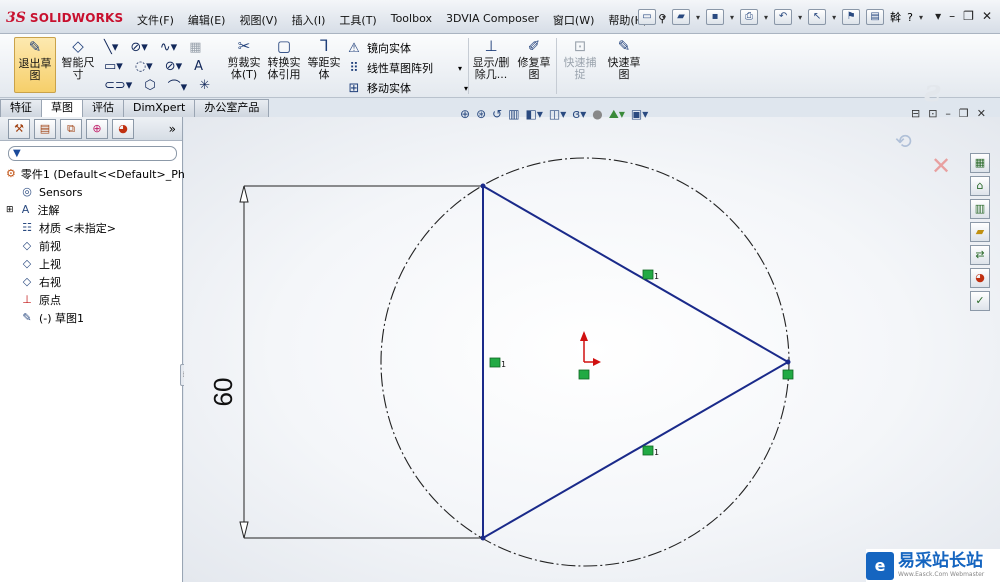 The image size is (1000, 582). I want to click on triangle-vertex-bottom, so click(483, 538).